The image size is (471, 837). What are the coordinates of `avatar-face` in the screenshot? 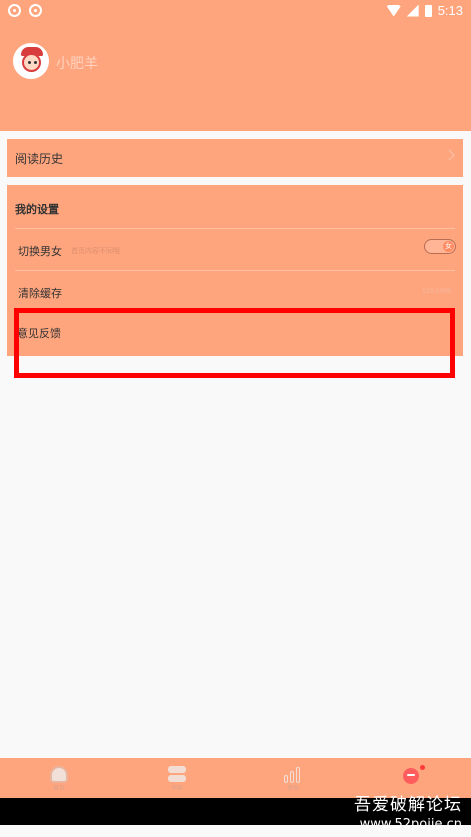 It's located at (31, 62).